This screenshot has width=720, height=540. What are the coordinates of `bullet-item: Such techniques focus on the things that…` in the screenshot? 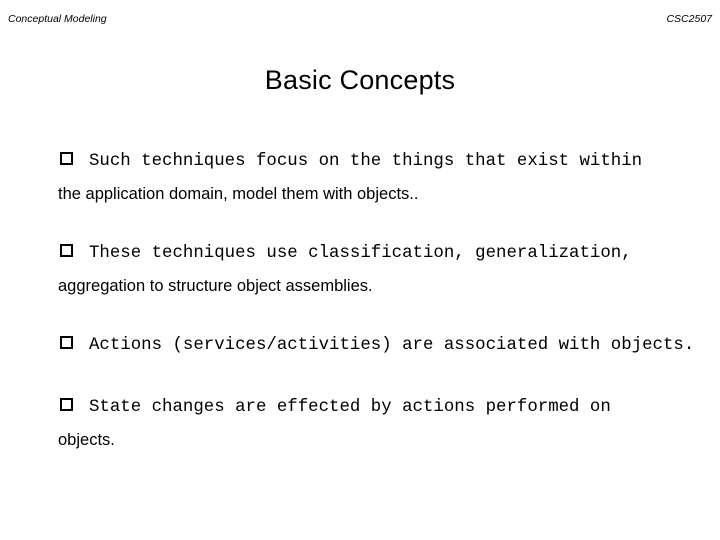 It's located at (389, 178).